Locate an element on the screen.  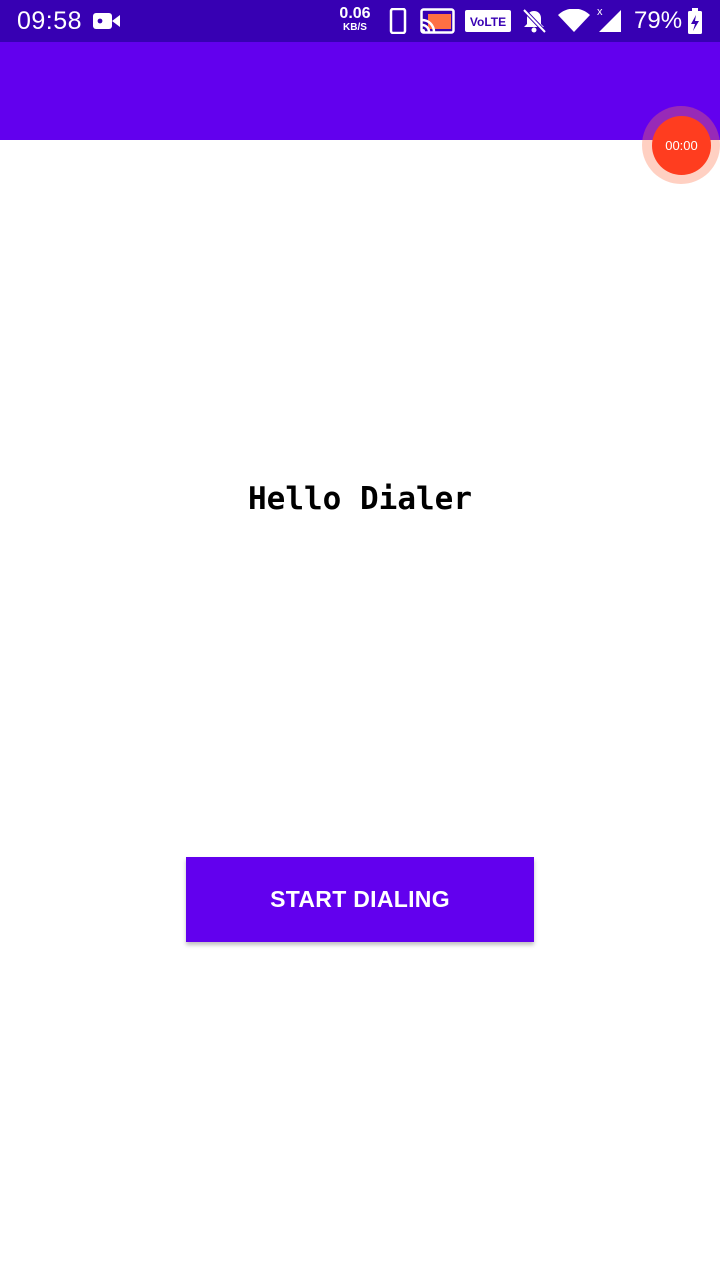
status-bar: 09:58 0.06 KB/S VoLTE x 79% is located at coordinates (360, 21).